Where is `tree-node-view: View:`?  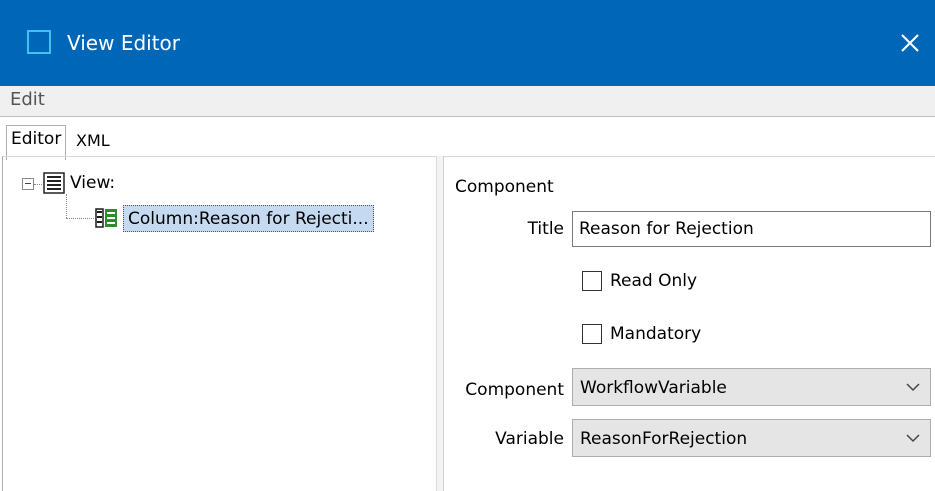
tree-node-view: View: is located at coordinates (92, 183).